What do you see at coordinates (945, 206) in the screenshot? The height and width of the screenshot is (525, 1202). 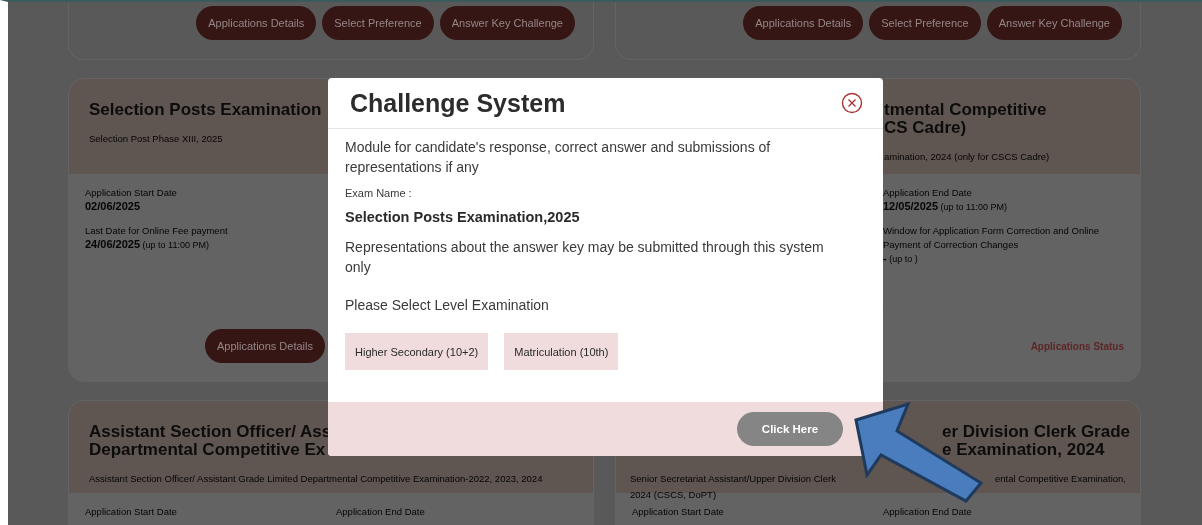 I see `field-value: 12/05/2025 (up to 11:00 PM)` at bounding box center [945, 206].